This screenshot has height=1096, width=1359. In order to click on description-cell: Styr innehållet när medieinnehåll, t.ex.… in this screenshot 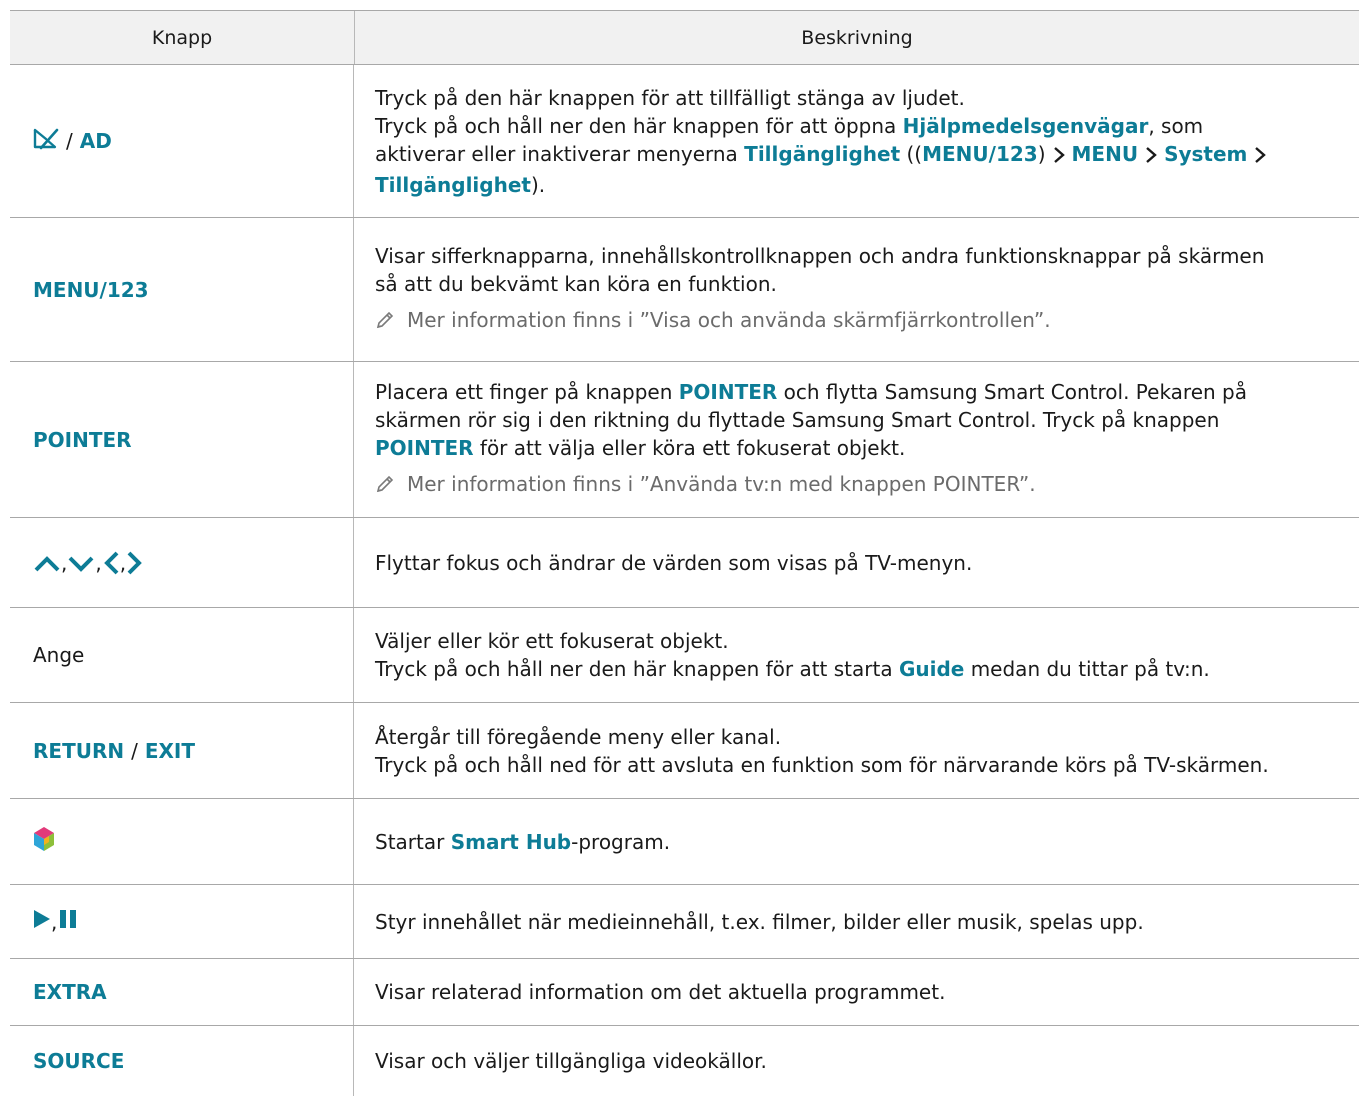, I will do `click(856, 921)`.